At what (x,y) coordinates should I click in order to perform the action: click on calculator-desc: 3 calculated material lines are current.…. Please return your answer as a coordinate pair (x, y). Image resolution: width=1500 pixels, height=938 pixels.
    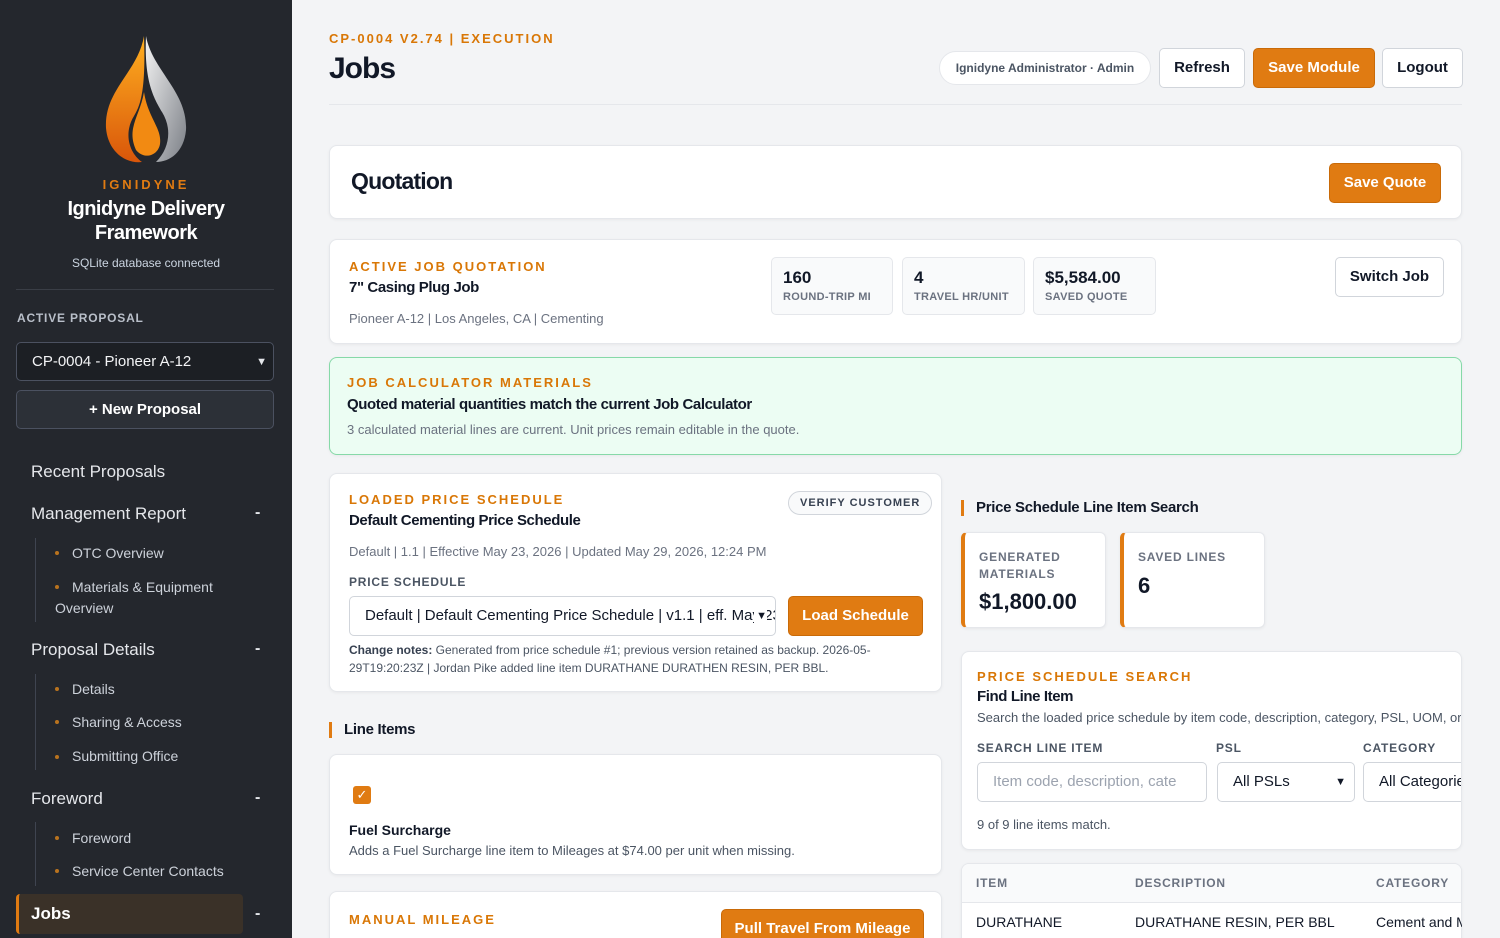
    Looking at the image, I should click on (573, 429).